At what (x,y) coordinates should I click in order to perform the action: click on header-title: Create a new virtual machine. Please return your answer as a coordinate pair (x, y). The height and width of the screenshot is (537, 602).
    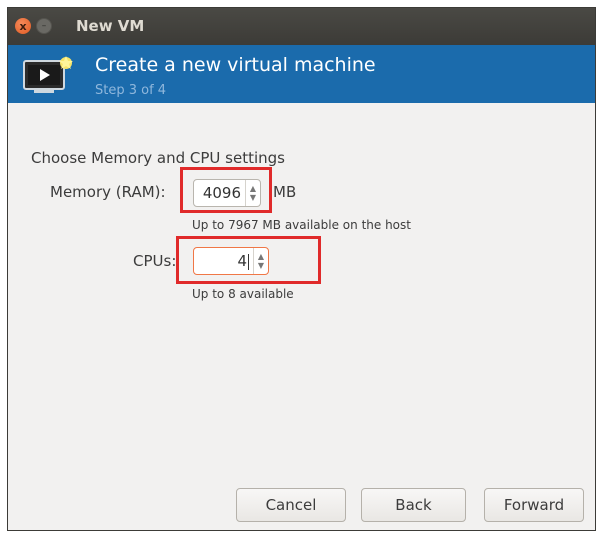
    Looking at the image, I should click on (235, 65).